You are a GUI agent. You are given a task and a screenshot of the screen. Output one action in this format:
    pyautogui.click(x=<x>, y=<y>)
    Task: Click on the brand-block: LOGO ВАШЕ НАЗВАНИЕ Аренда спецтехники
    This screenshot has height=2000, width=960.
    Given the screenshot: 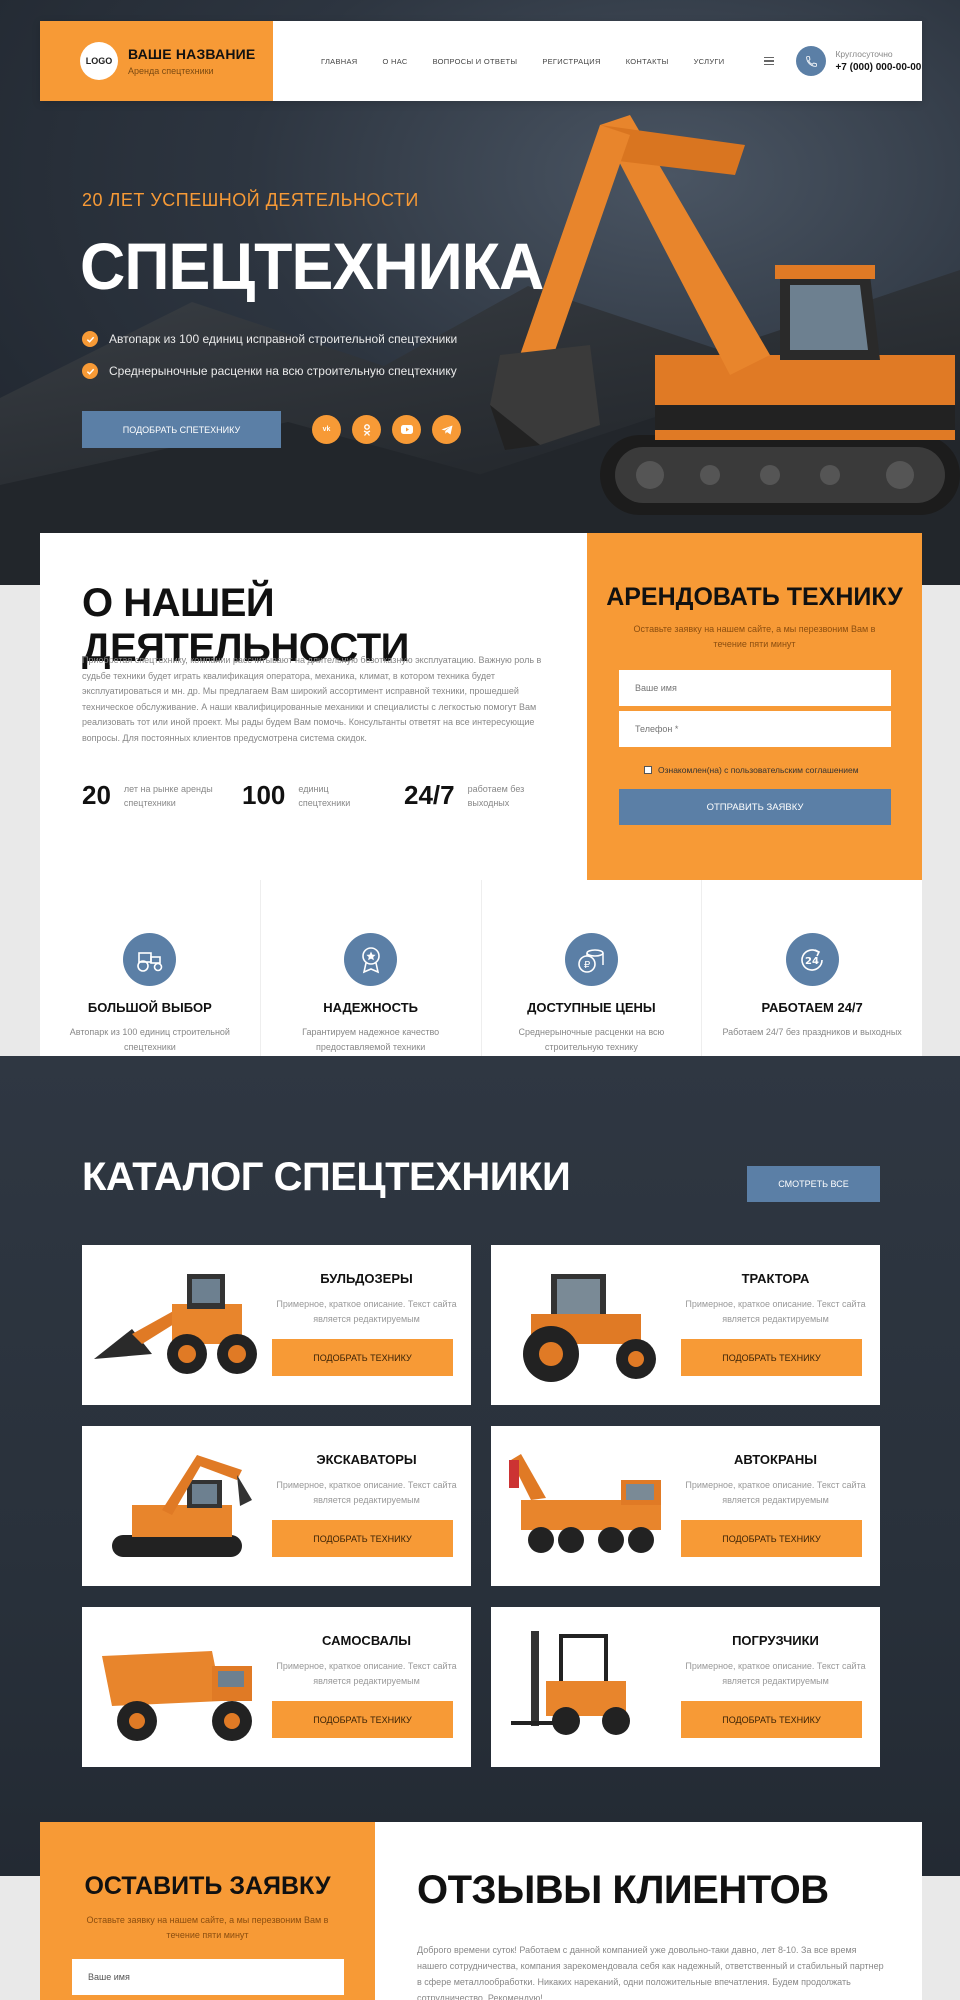 What is the action you would take?
    pyautogui.click(x=156, y=61)
    